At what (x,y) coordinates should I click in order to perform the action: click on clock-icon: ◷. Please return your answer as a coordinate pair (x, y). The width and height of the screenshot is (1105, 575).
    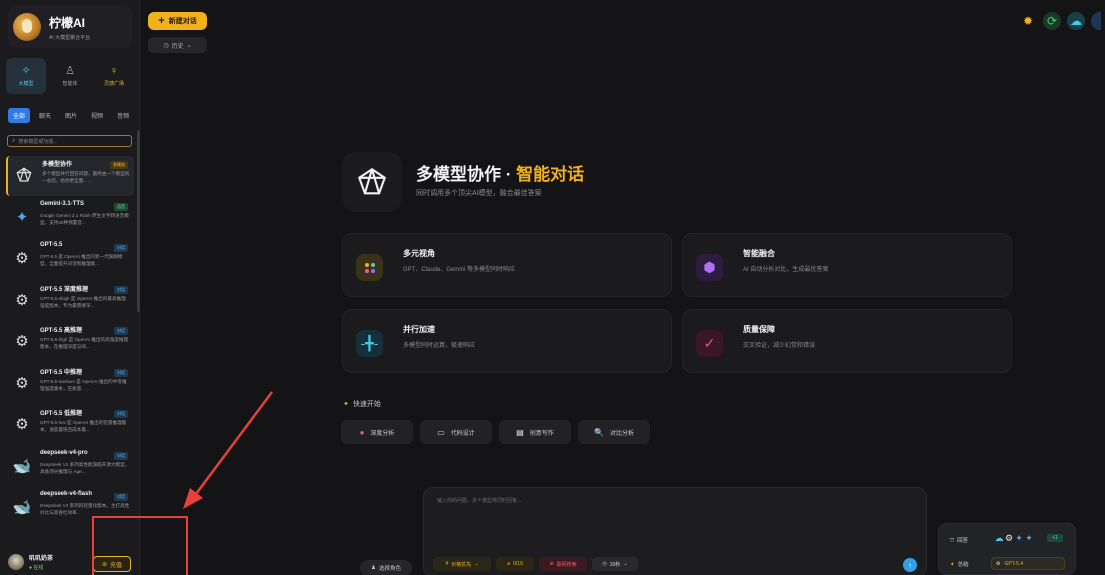
    Looking at the image, I should click on (166, 45).